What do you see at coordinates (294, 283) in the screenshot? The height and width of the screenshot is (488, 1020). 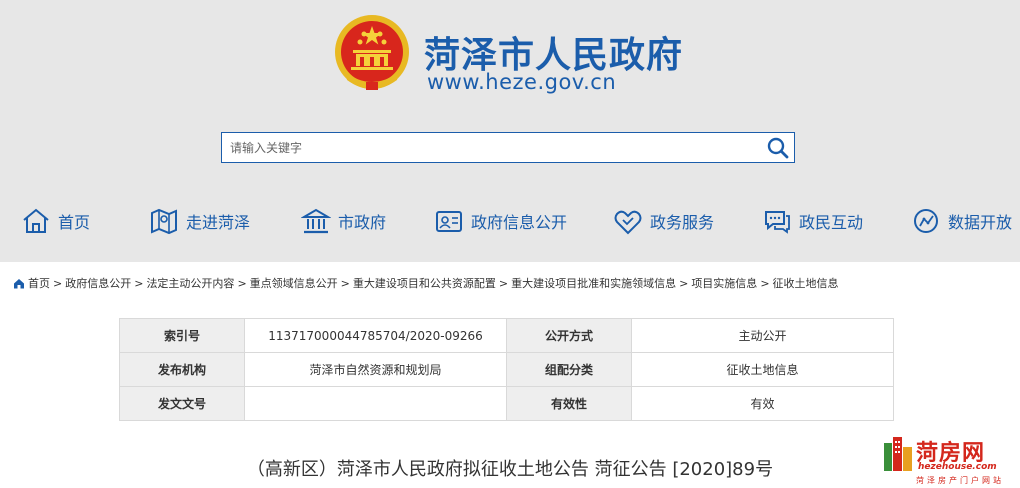 I see `breadcrumb-key-areas: 重点领域信息公开` at bounding box center [294, 283].